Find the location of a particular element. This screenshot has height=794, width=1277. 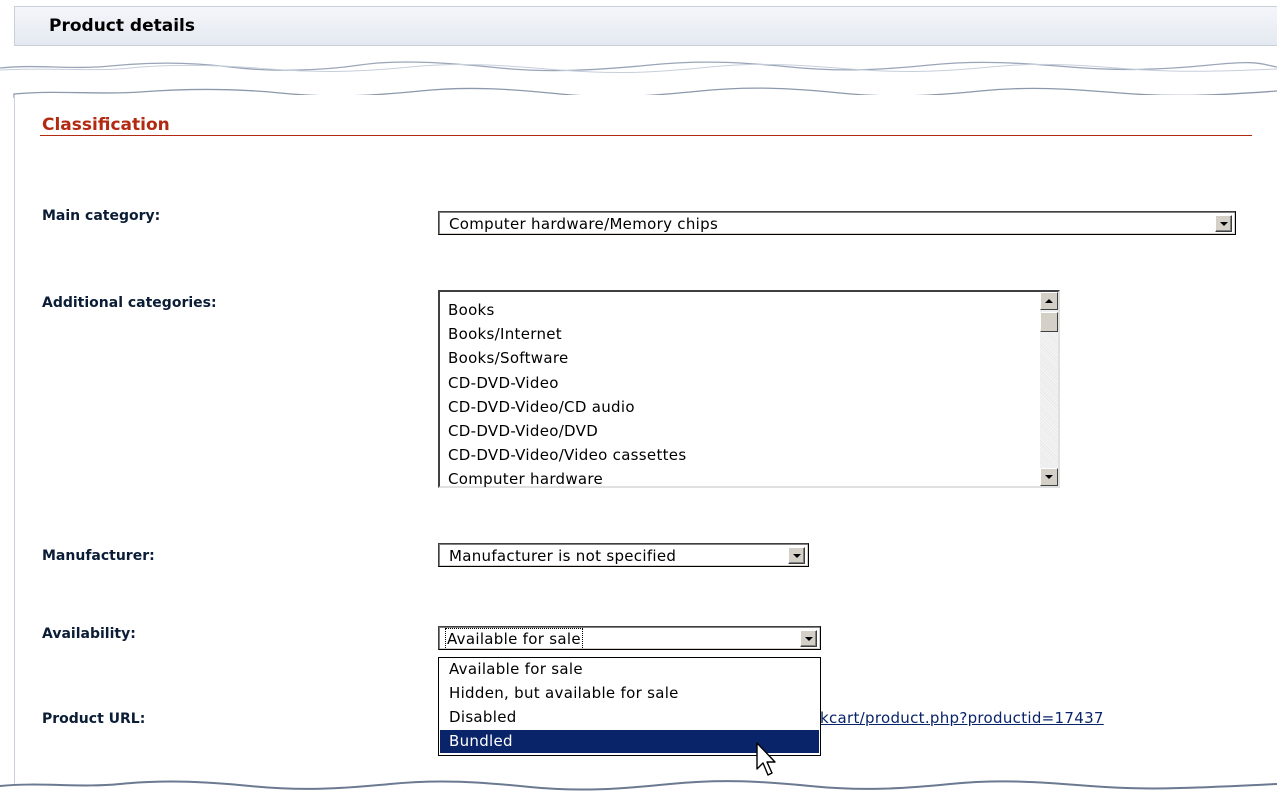

list-item: CD-DVD-Video/CD audio is located at coordinates (567, 407).